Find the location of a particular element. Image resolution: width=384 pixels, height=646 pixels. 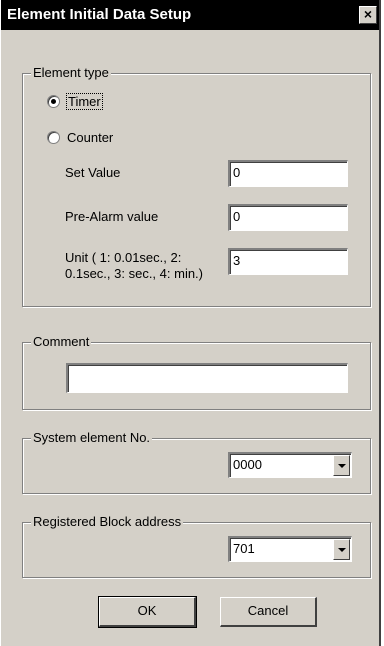

radio-timer-label: Timer is located at coordinates (84, 101).